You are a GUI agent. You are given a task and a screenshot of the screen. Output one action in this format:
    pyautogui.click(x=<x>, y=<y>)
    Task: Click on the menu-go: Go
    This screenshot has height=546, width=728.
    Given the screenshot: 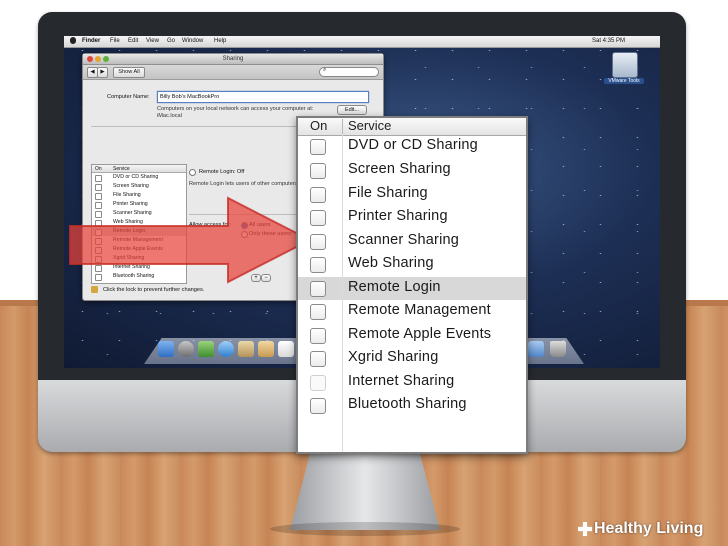 What is the action you would take?
    pyautogui.click(x=171, y=41)
    